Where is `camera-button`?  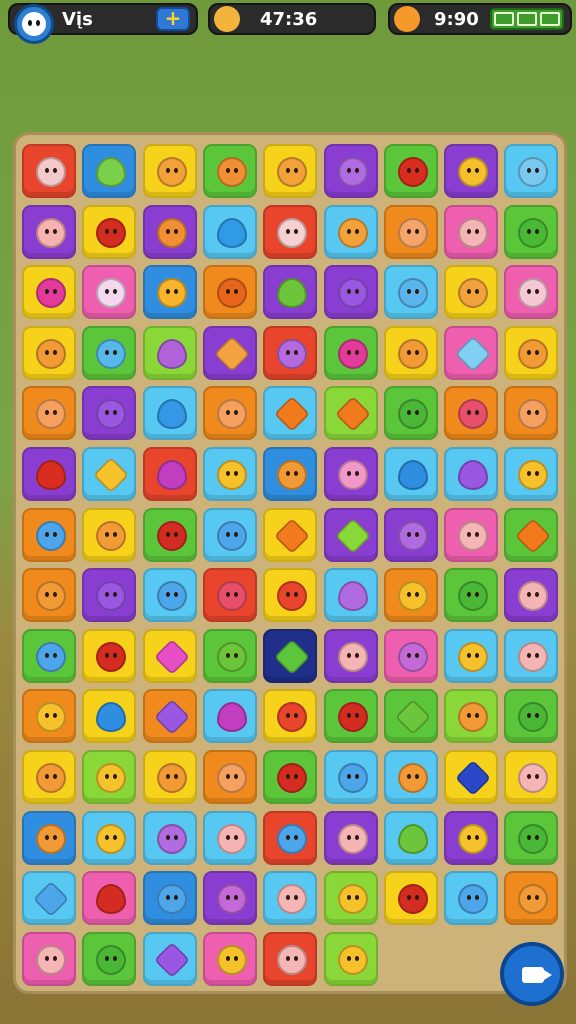 camera-button is located at coordinates (532, 974).